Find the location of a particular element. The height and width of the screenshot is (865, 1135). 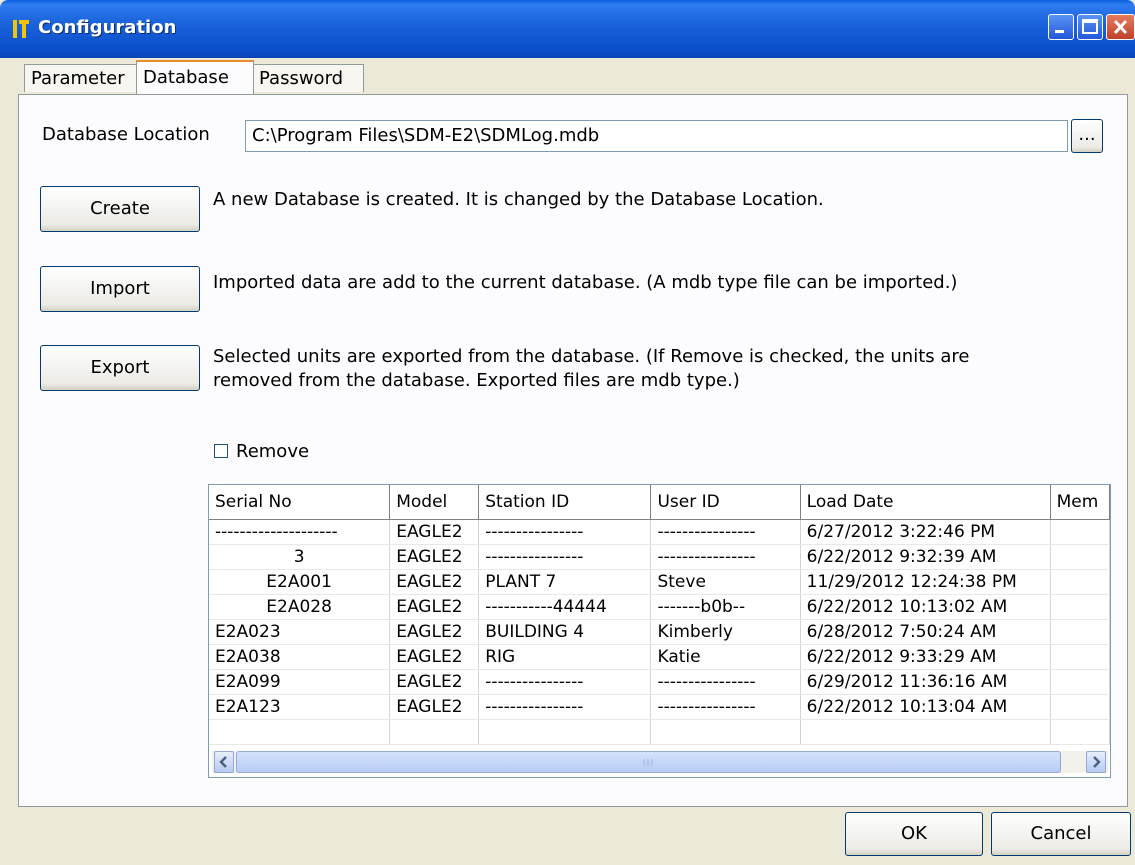

tab-password: Password is located at coordinates (308, 78).